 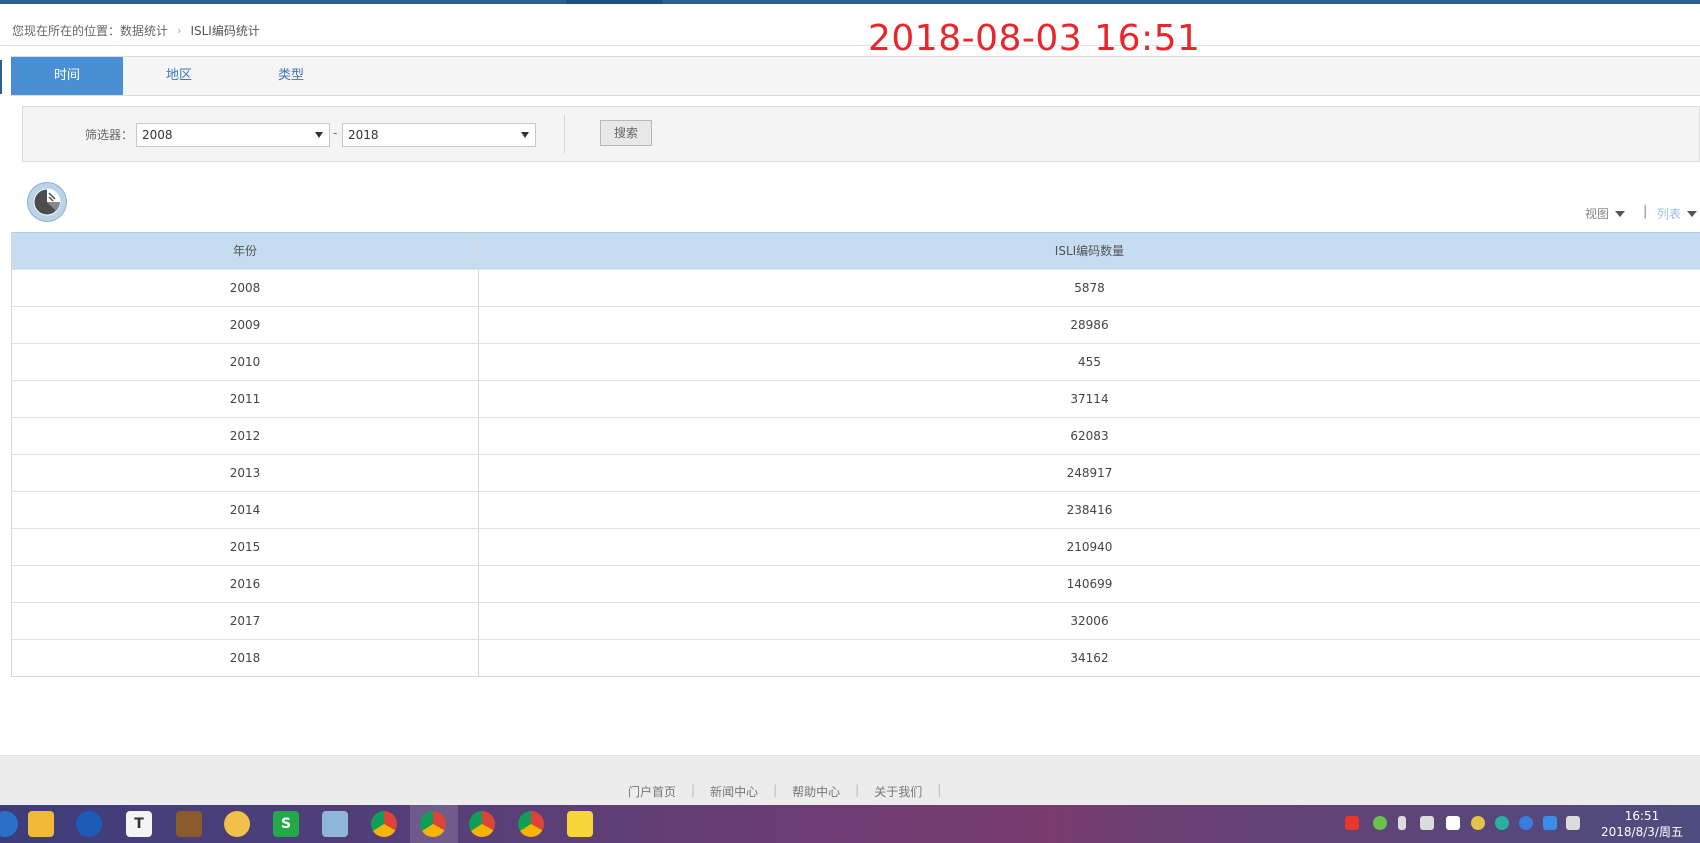 What do you see at coordinates (189, 824) in the screenshot?
I see `game-icon` at bounding box center [189, 824].